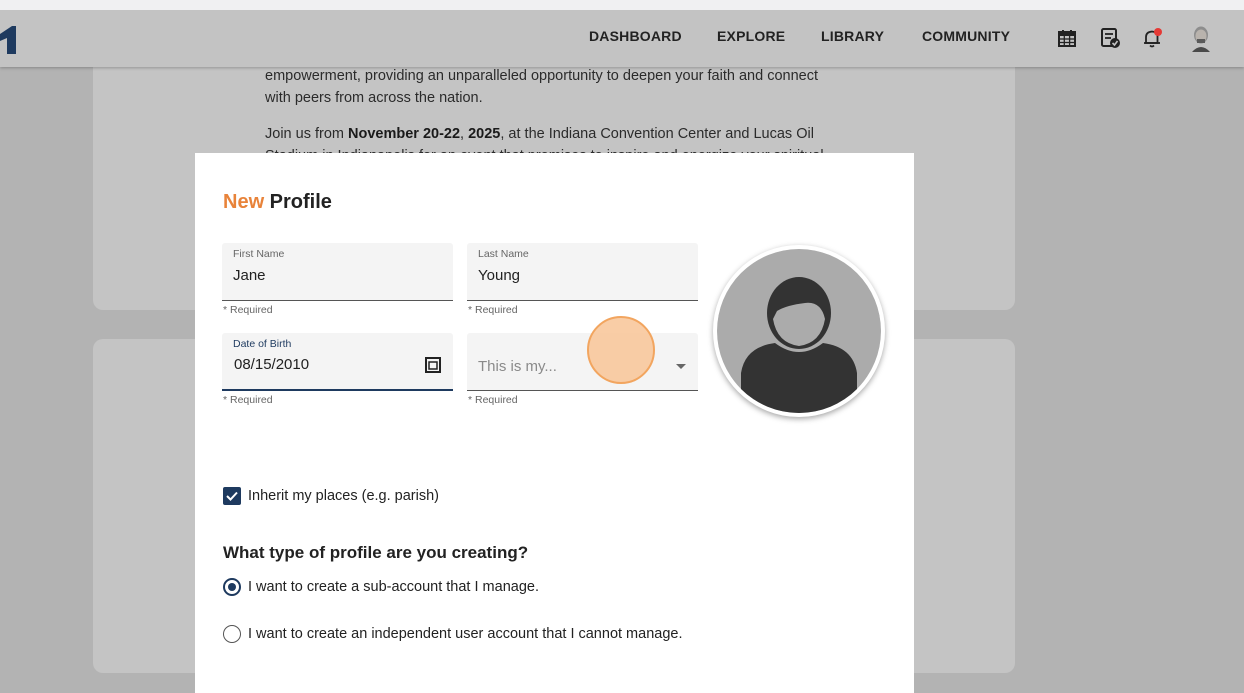  I want to click on profile-type-question: What type of profile are you creating?, so click(376, 552).